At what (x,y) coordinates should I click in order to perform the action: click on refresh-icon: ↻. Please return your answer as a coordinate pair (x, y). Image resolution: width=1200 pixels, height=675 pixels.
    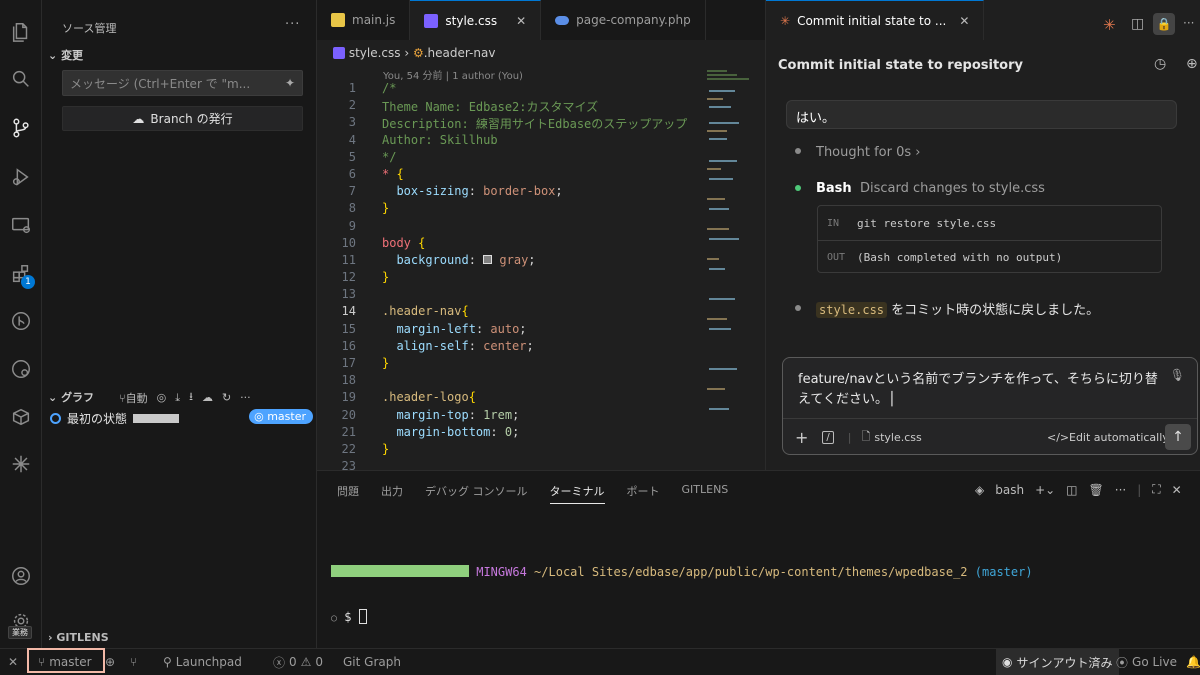
    Looking at the image, I should click on (226, 397).